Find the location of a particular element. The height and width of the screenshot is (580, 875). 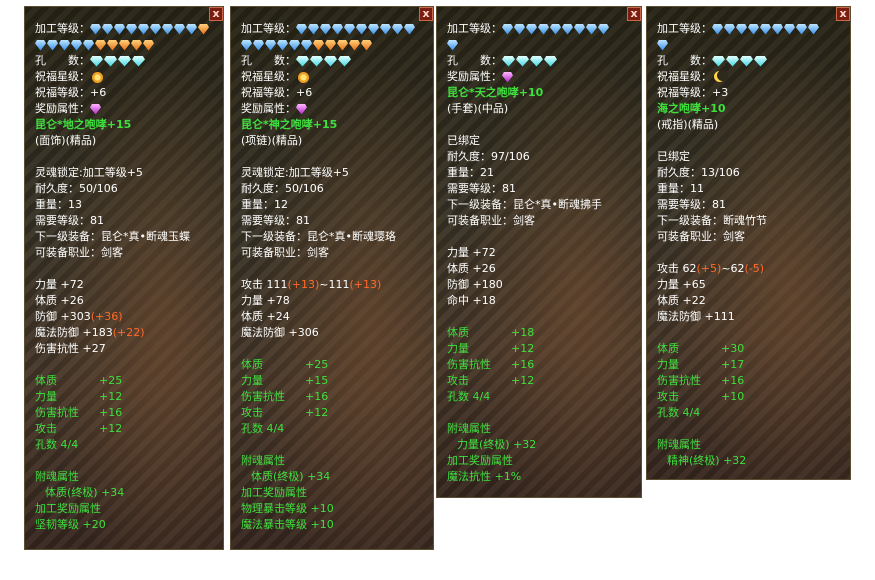

stat-text: 力量 +65 is located at coordinates (681, 284).